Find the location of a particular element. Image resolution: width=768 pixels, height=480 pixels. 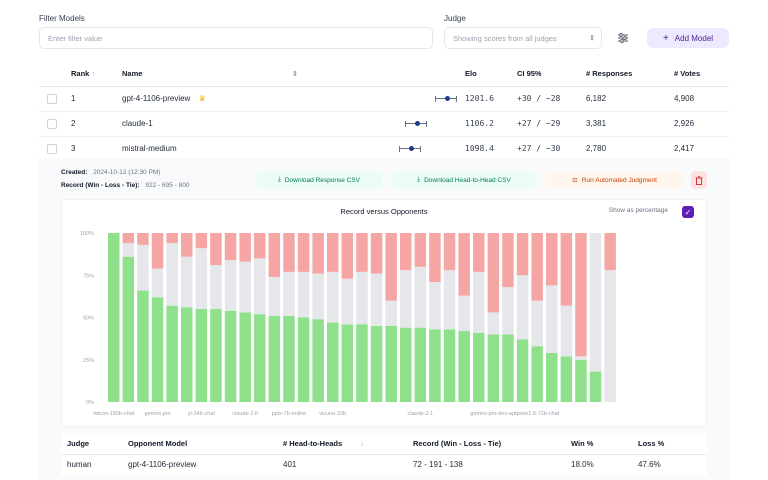

x-tick-label: gemini-pro-dev-api is located at coordinates (493, 414).